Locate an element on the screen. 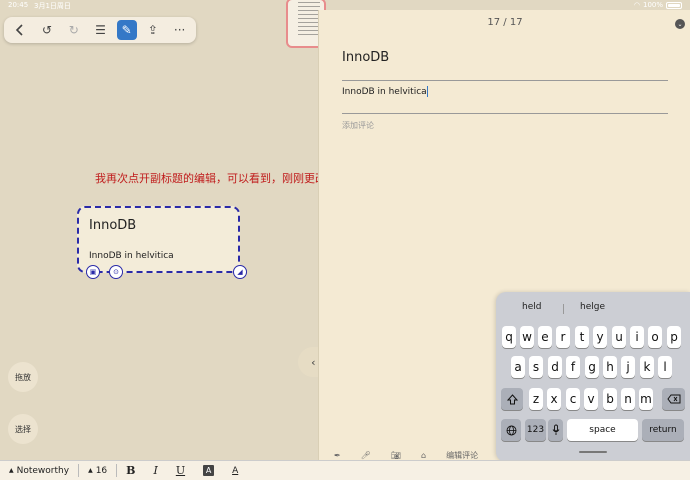 Image resolution: width=690 pixels, height=480 pixels. main-toolbar: ↺ ↻ ☰ ✎ ⇪ ··· is located at coordinates (100, 30).